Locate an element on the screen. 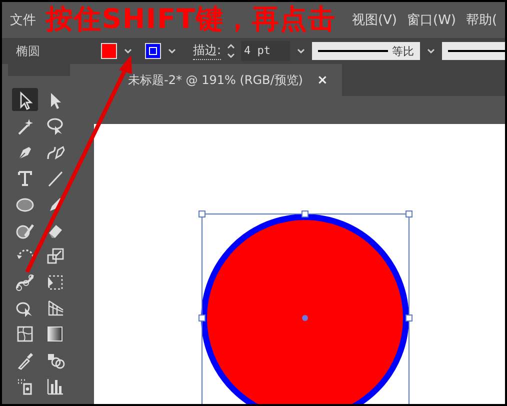  scale-icon is located at coordinates (55, 256).